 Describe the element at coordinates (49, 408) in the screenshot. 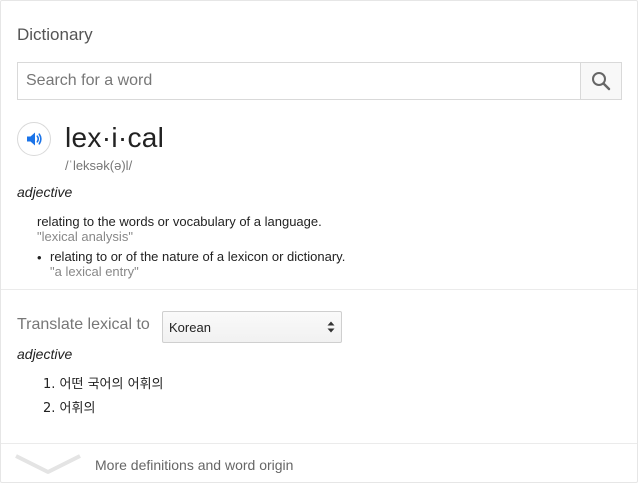

I see `translation-number: 2.` at that location.